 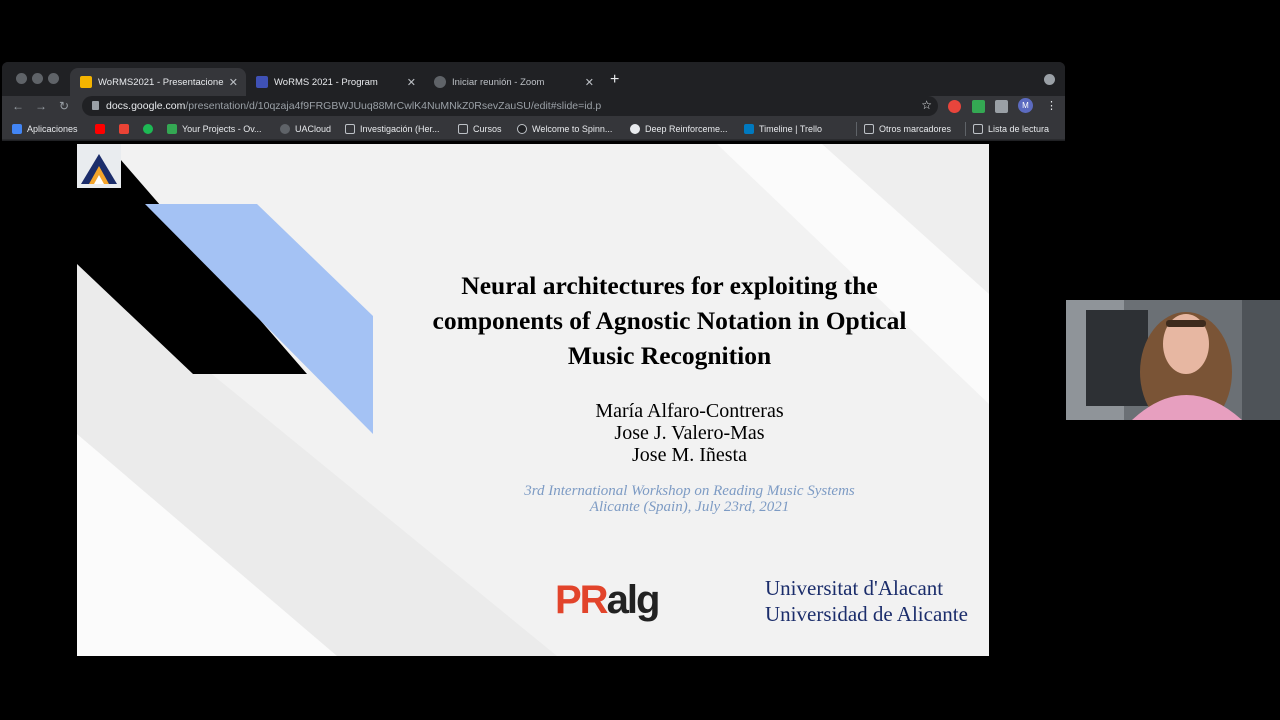 I want to click on bookmark-spotify, so click(x=150, y=129).